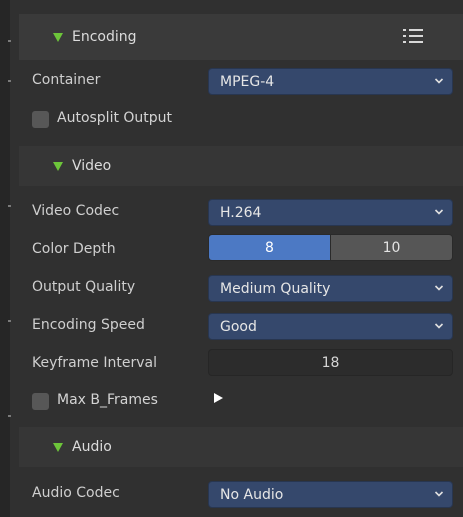  Describe the element at coordinates (40, 401) in the screenshot. I see `max-bframes-checkbox` at that location.